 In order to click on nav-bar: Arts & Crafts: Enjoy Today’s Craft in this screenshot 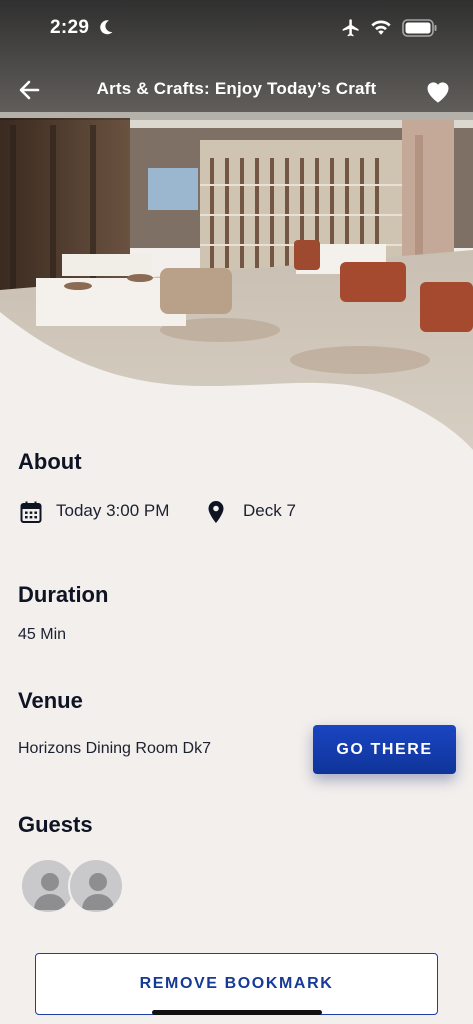, I will do `click(236, 90)`.